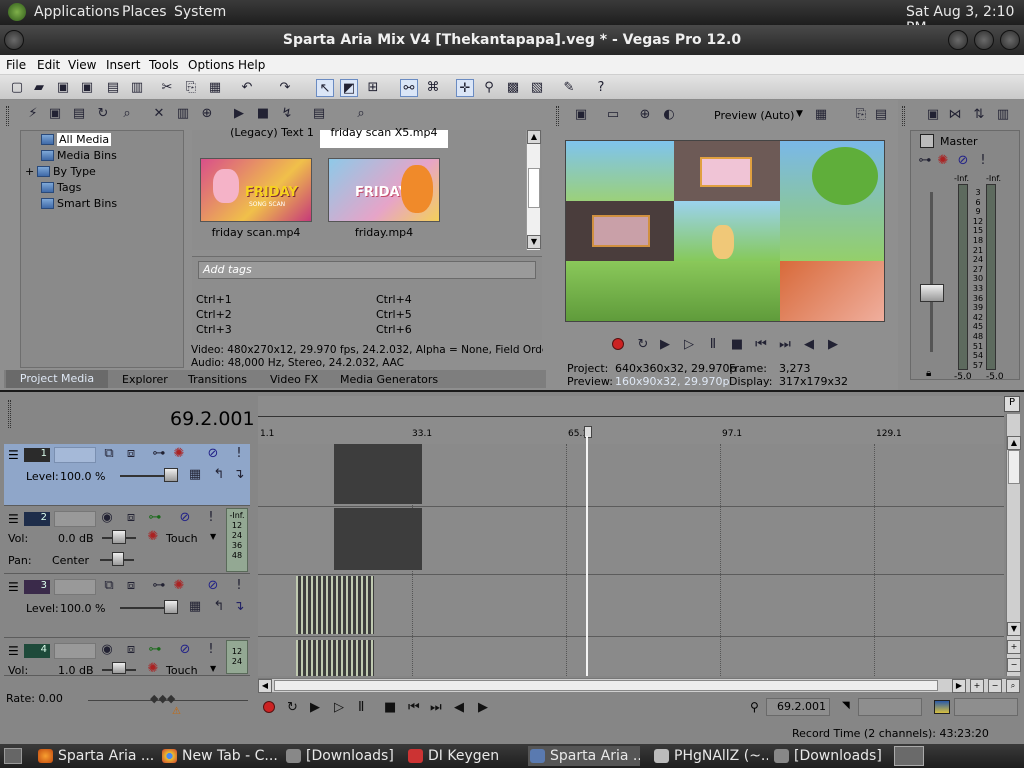 This screenshot has height=768, width=1024. What do you see at coordinates (63, 88) in the screenshot?
I see `save-icon: ▣` at bounding box center [63, 88].